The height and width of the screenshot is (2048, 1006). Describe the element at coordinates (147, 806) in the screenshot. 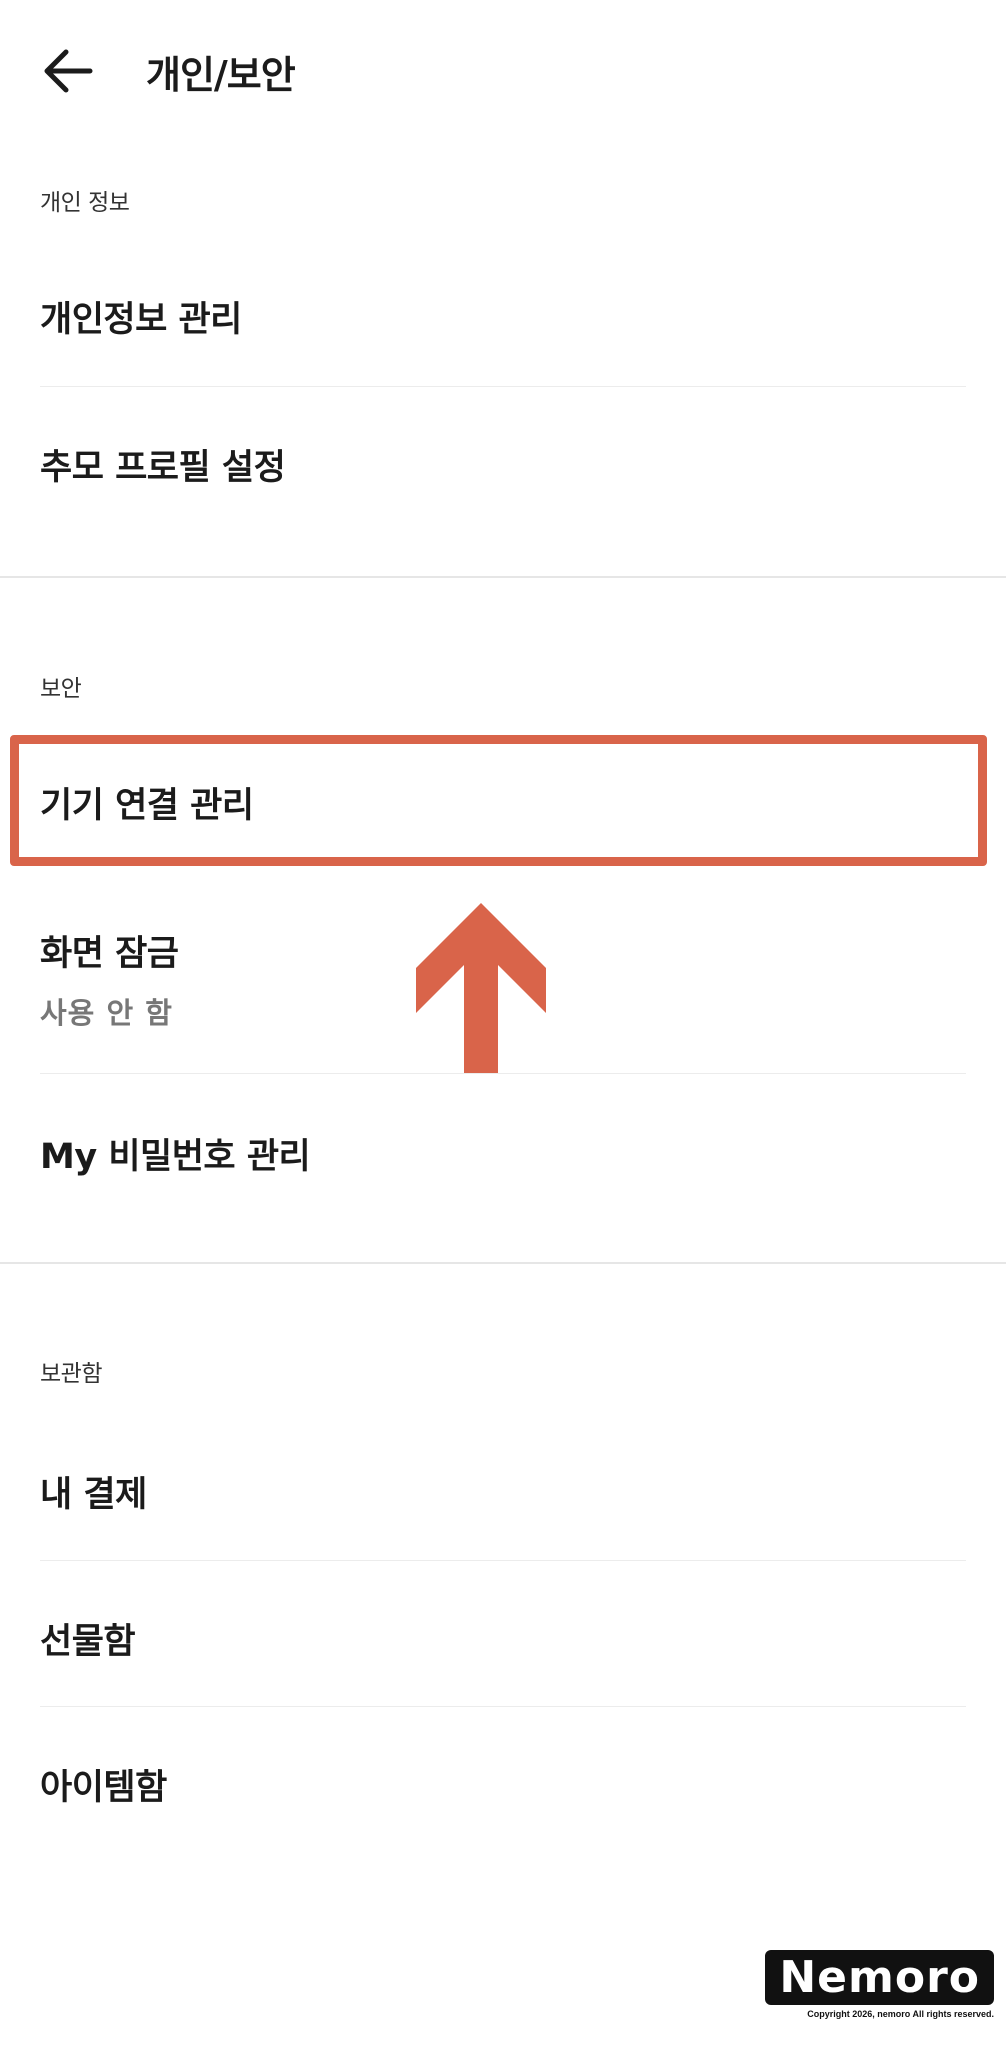

I see `menu-item-label: 기기 연결 관리` at that location.